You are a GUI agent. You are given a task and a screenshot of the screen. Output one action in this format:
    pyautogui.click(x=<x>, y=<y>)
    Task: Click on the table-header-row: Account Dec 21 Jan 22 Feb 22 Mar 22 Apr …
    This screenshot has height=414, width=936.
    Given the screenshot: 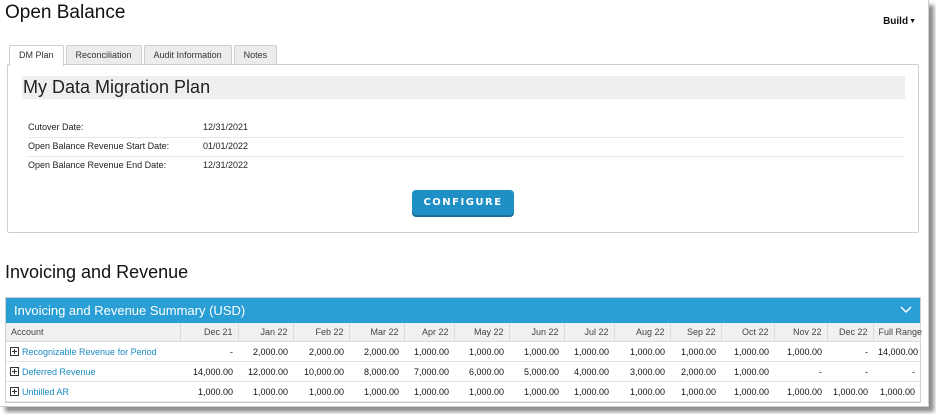 What is the action you would take?
    pyautogui.click(x=464, y=332)
    